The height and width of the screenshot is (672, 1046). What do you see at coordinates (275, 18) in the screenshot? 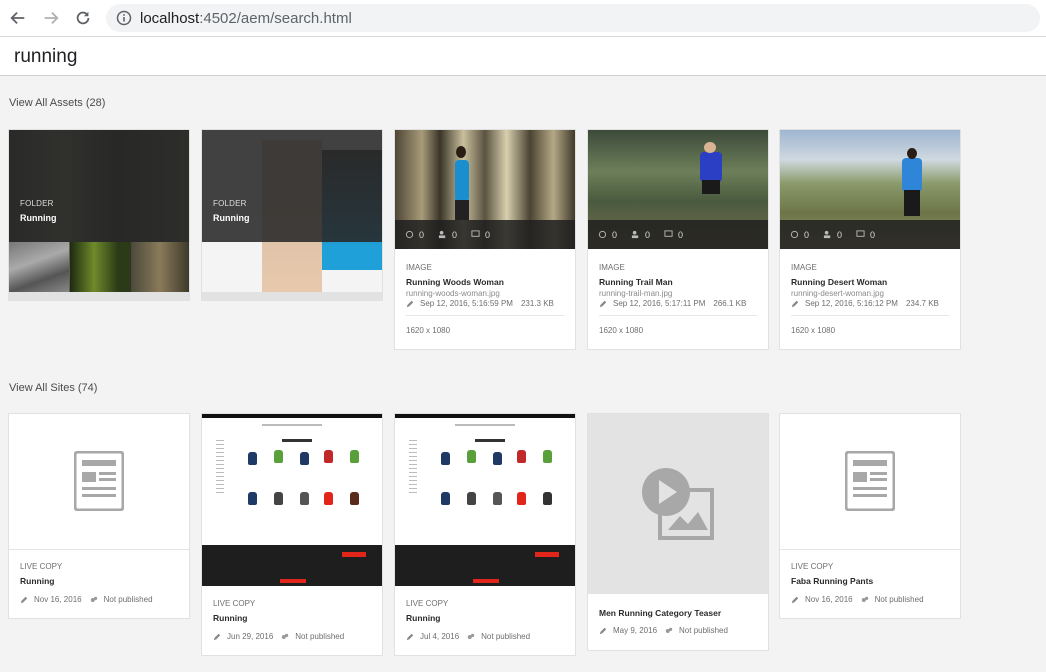
I see `url-path: :4502/aem/search.html` at bounding box center [275, 18].